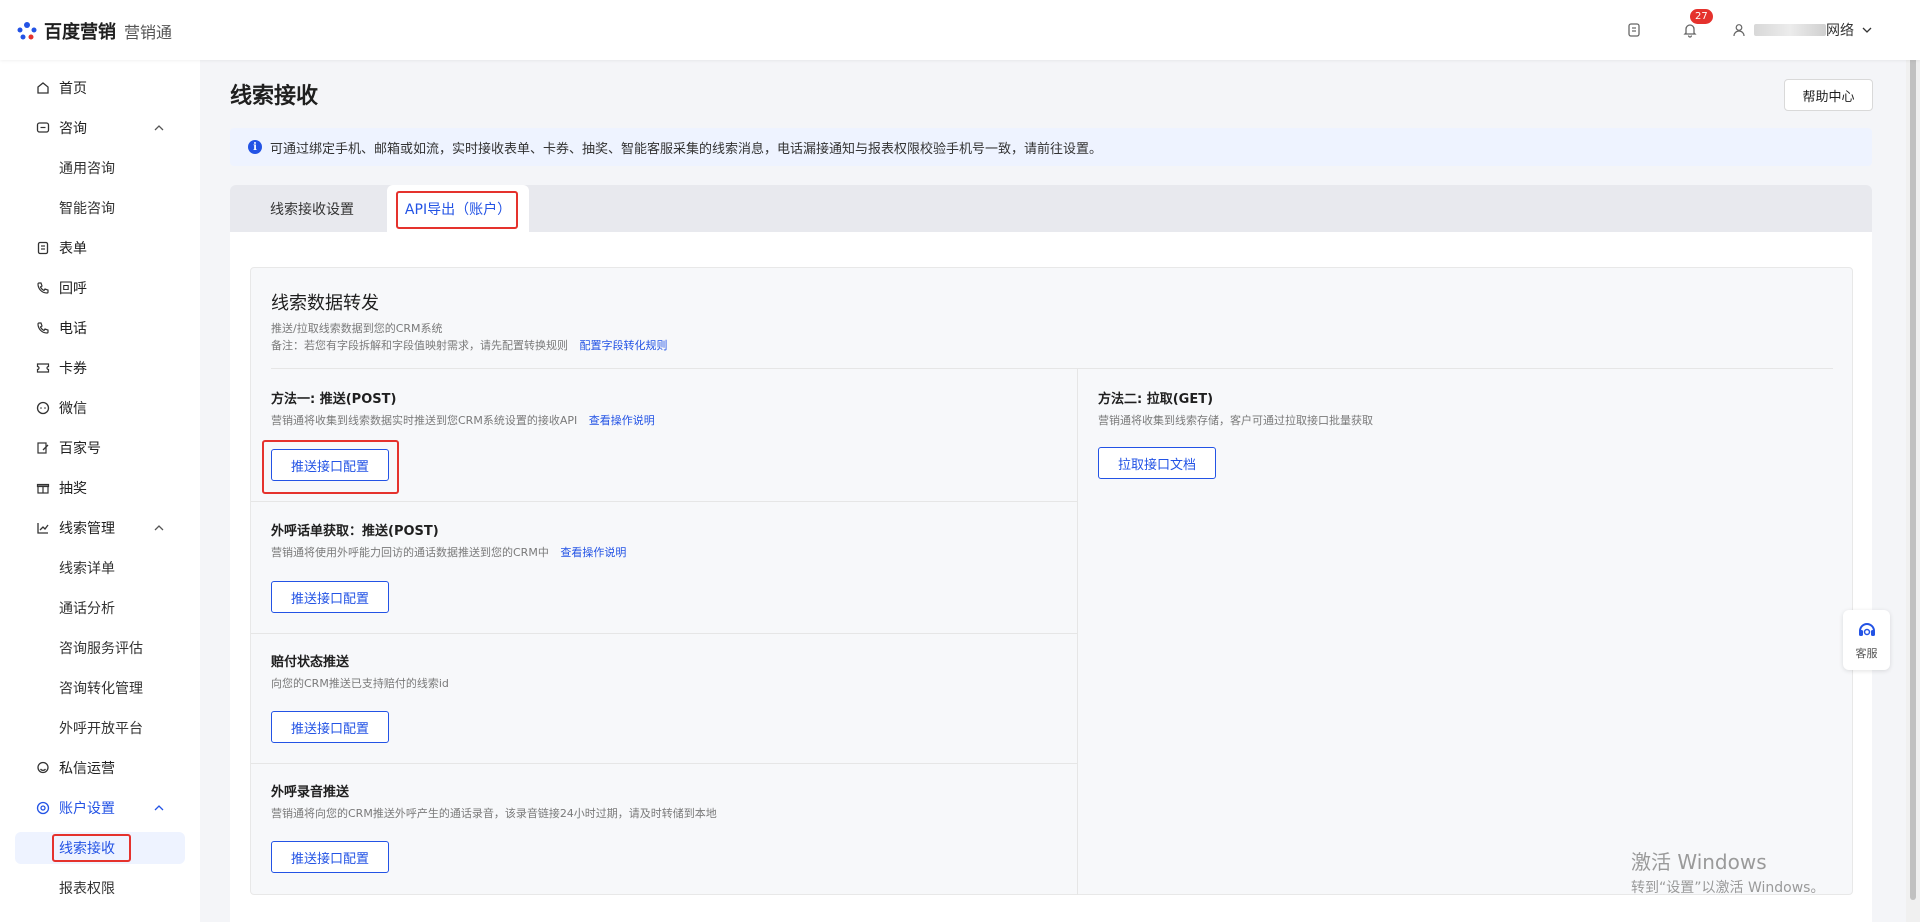 This screenshot has width=1920, height=922. Describe the element at coordinates (330, 597) in the screenshot. I see `outbound-push-config-button: 推送接口配置` at that location.